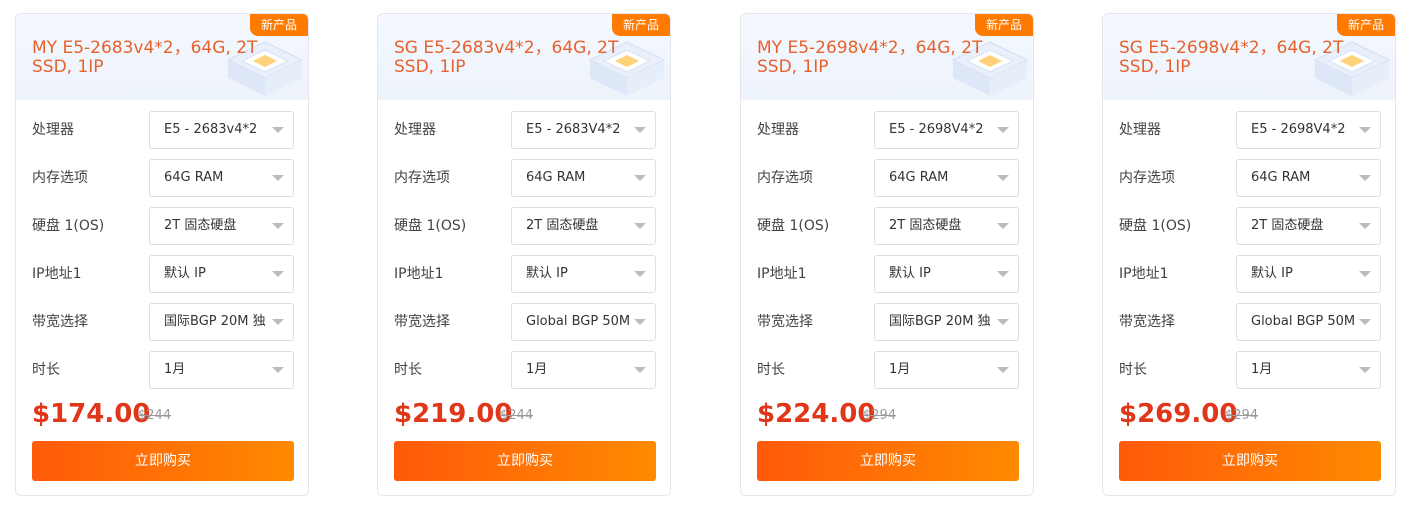  Describe the element at coordinates (506, 57) in the screenshot. I see `product-title: SG E5-2683v4*2，64G, 2T SSD, 1IP` at that location.